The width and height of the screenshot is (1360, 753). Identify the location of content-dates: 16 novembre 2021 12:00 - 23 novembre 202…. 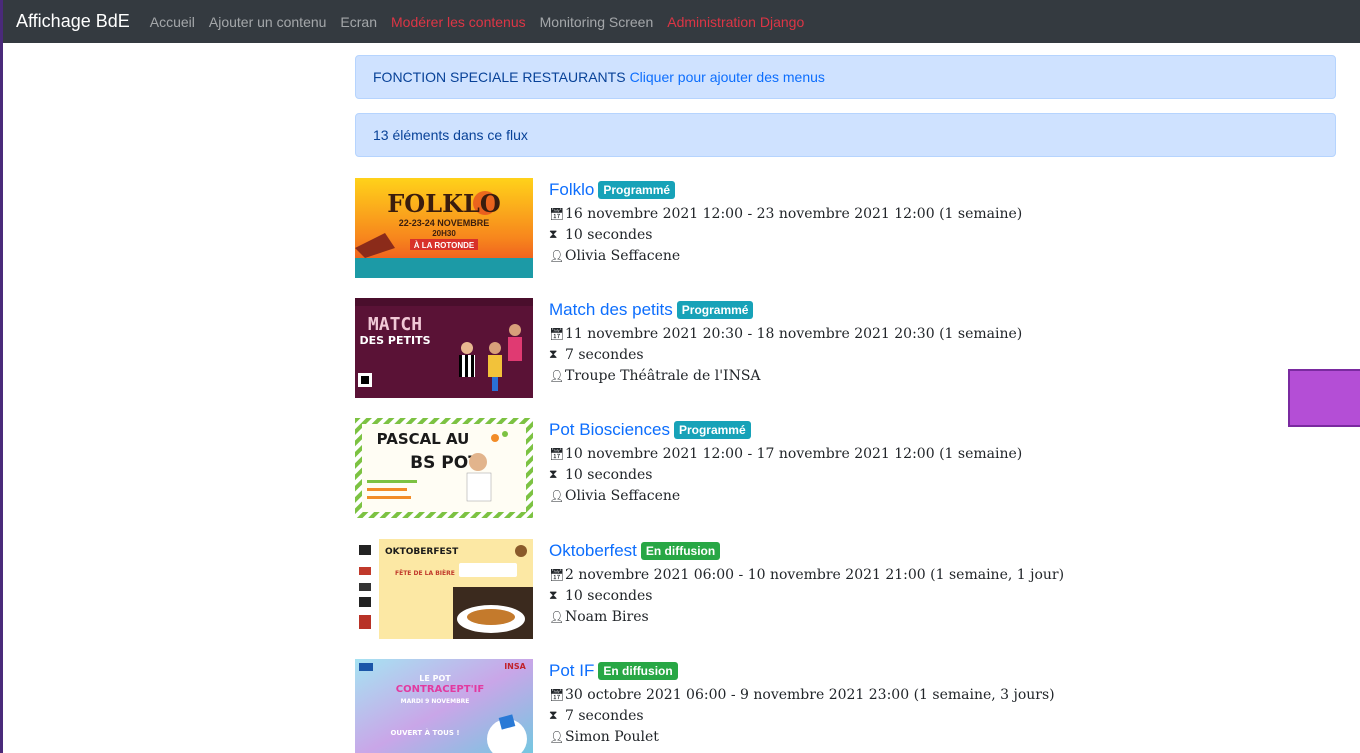
(794, 213).